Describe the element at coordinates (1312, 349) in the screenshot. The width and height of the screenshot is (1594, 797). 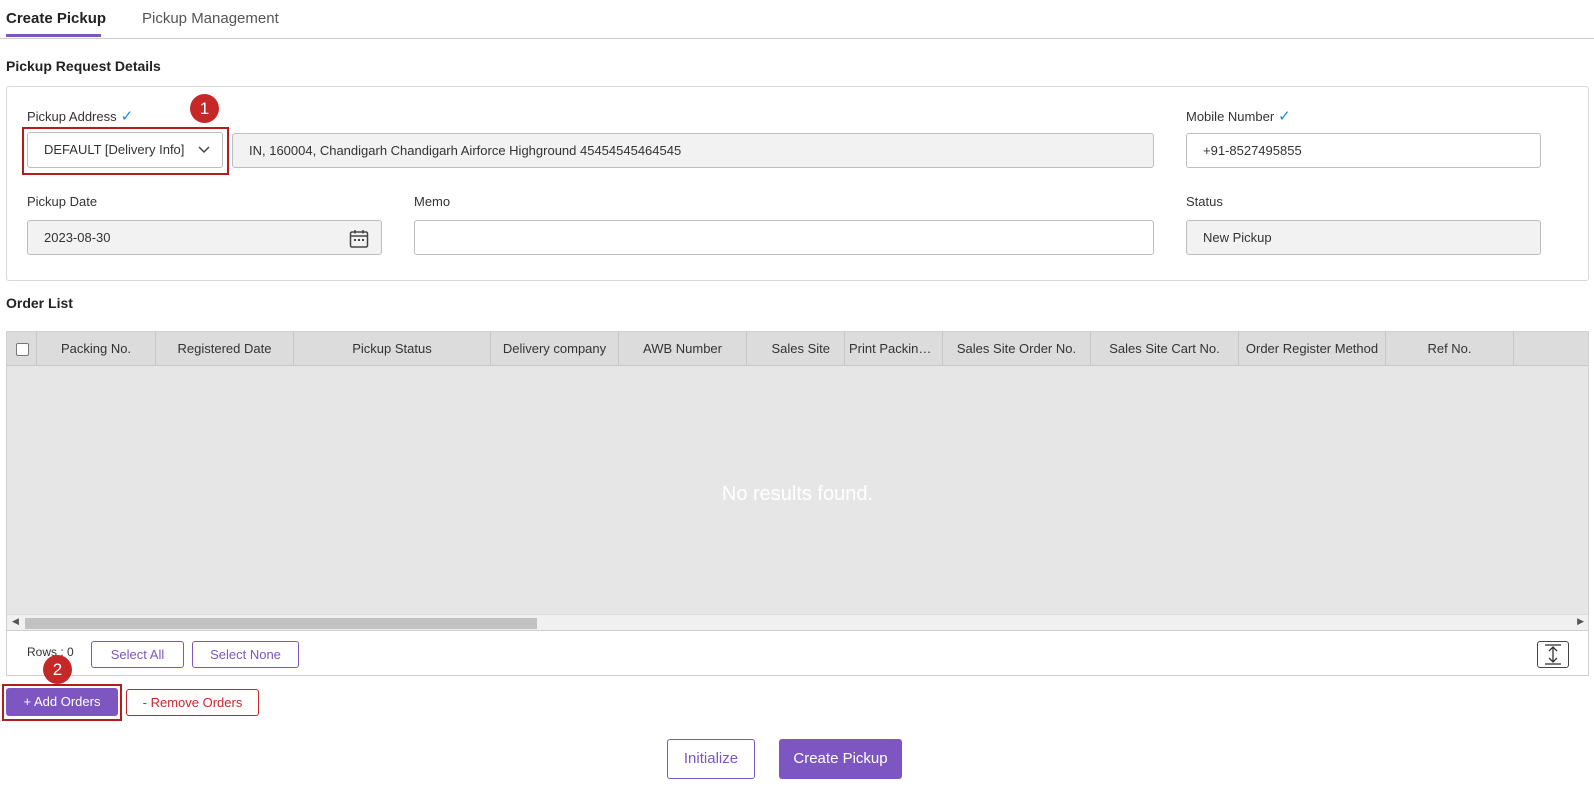
I see `column-header: Order Register Method` at that location.